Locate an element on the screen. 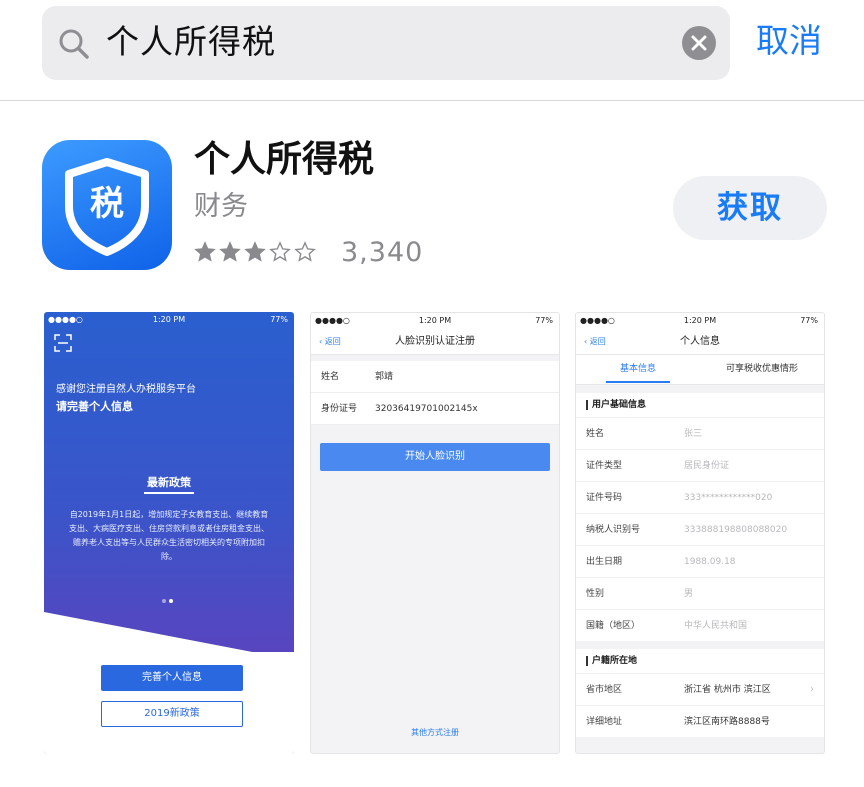 This screenshot has height=787, width=864. info-value: 333888198808088020 is located at coordinates (736, 530).